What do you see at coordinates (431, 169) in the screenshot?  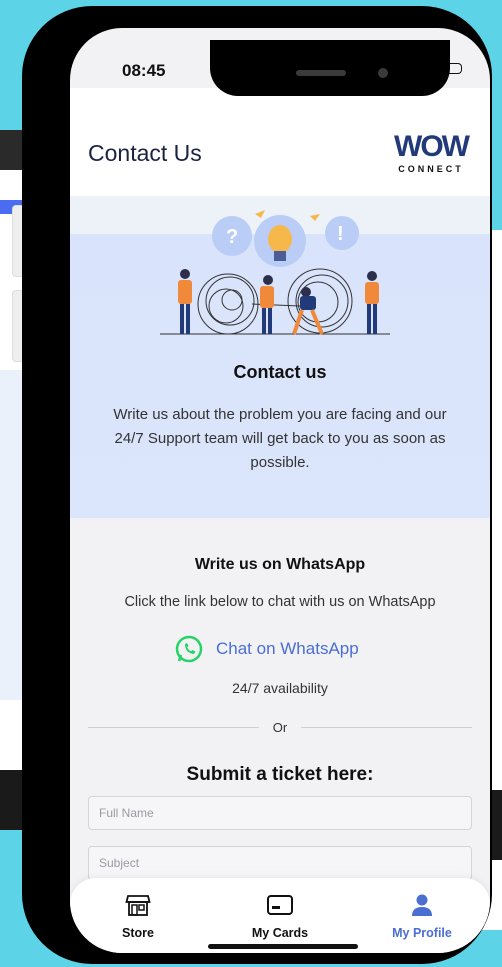 I see `logo-sub: CONNECT` at bounding box center [431, 169].